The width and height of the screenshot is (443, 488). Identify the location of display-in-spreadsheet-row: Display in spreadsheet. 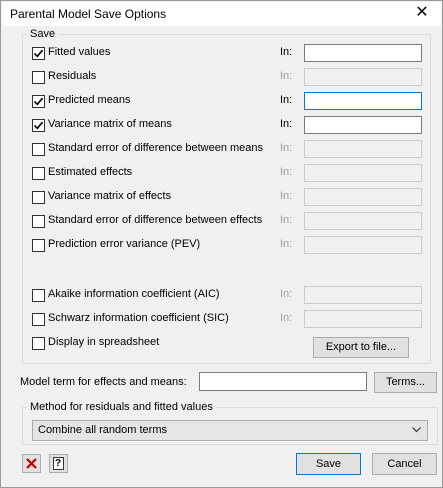
(132, 344).